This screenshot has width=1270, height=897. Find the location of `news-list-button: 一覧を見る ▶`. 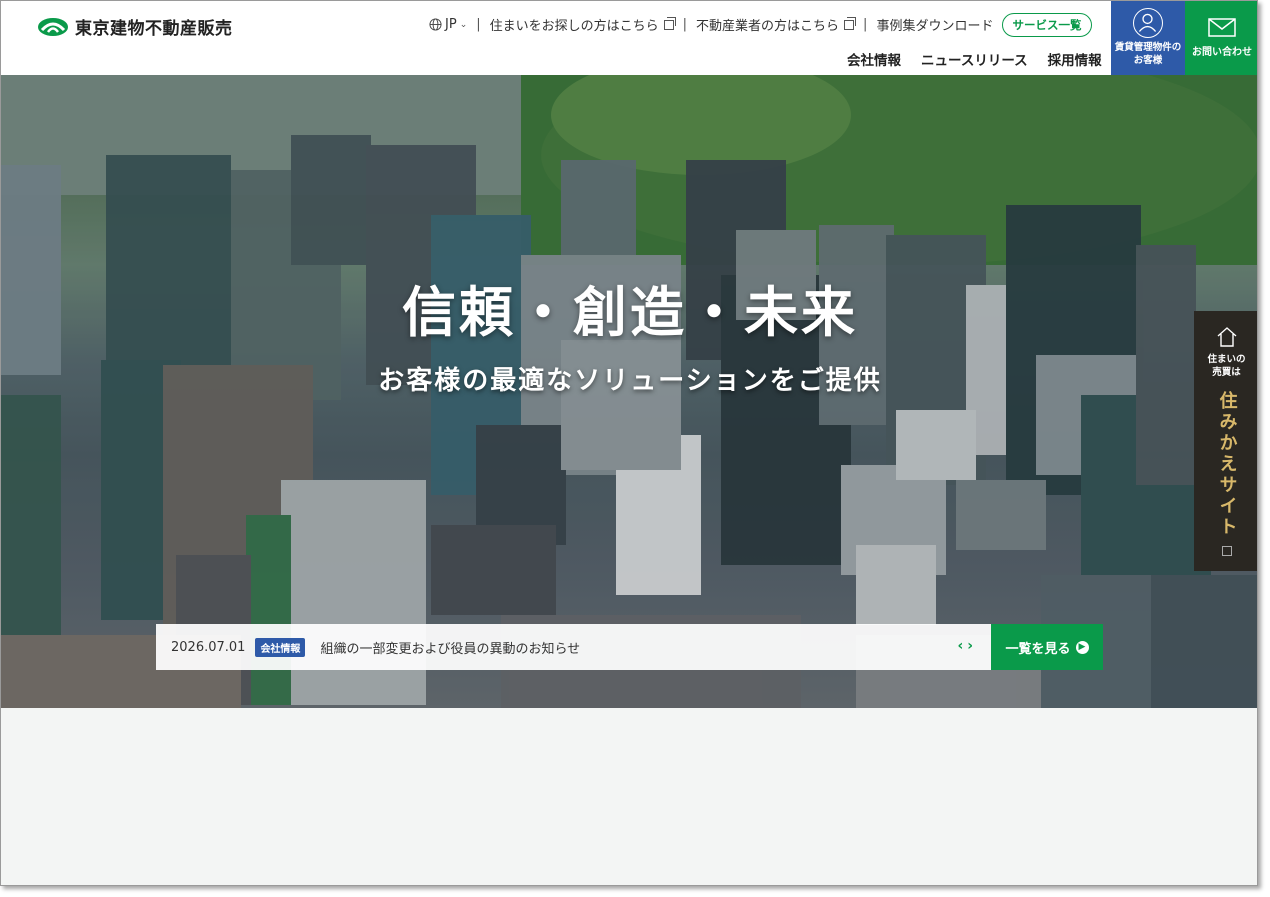

news-list-button: 一覧を見る ▶ is located at coordinates (1047, 647).